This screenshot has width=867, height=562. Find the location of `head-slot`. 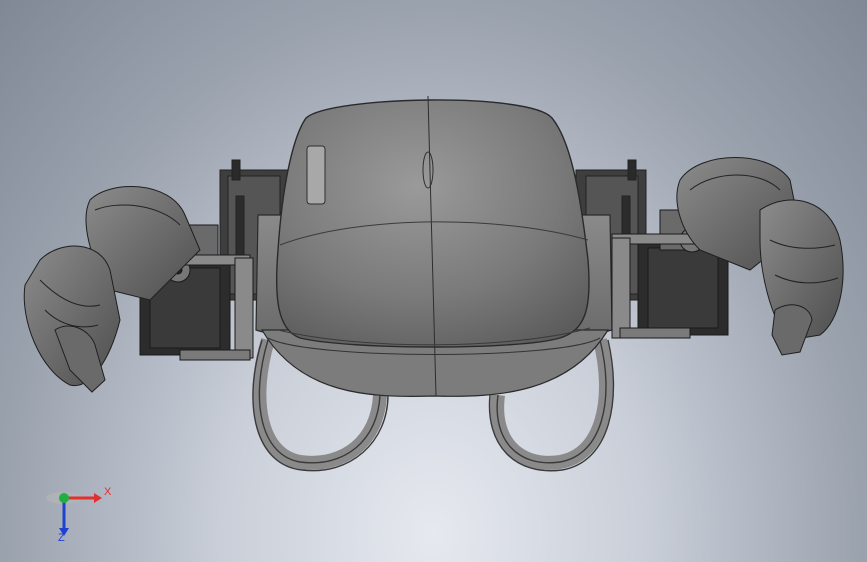

head-slot is located at coordinates (316, 175).